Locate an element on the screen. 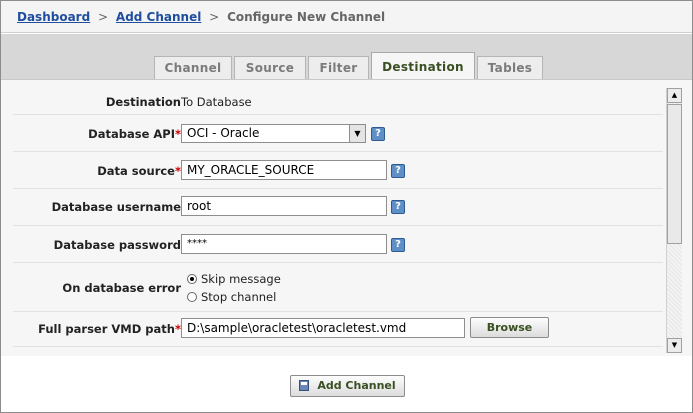 This screenshot has height=413, width=693. skip-message-option: Skip message is located at coordinates (234, 279).